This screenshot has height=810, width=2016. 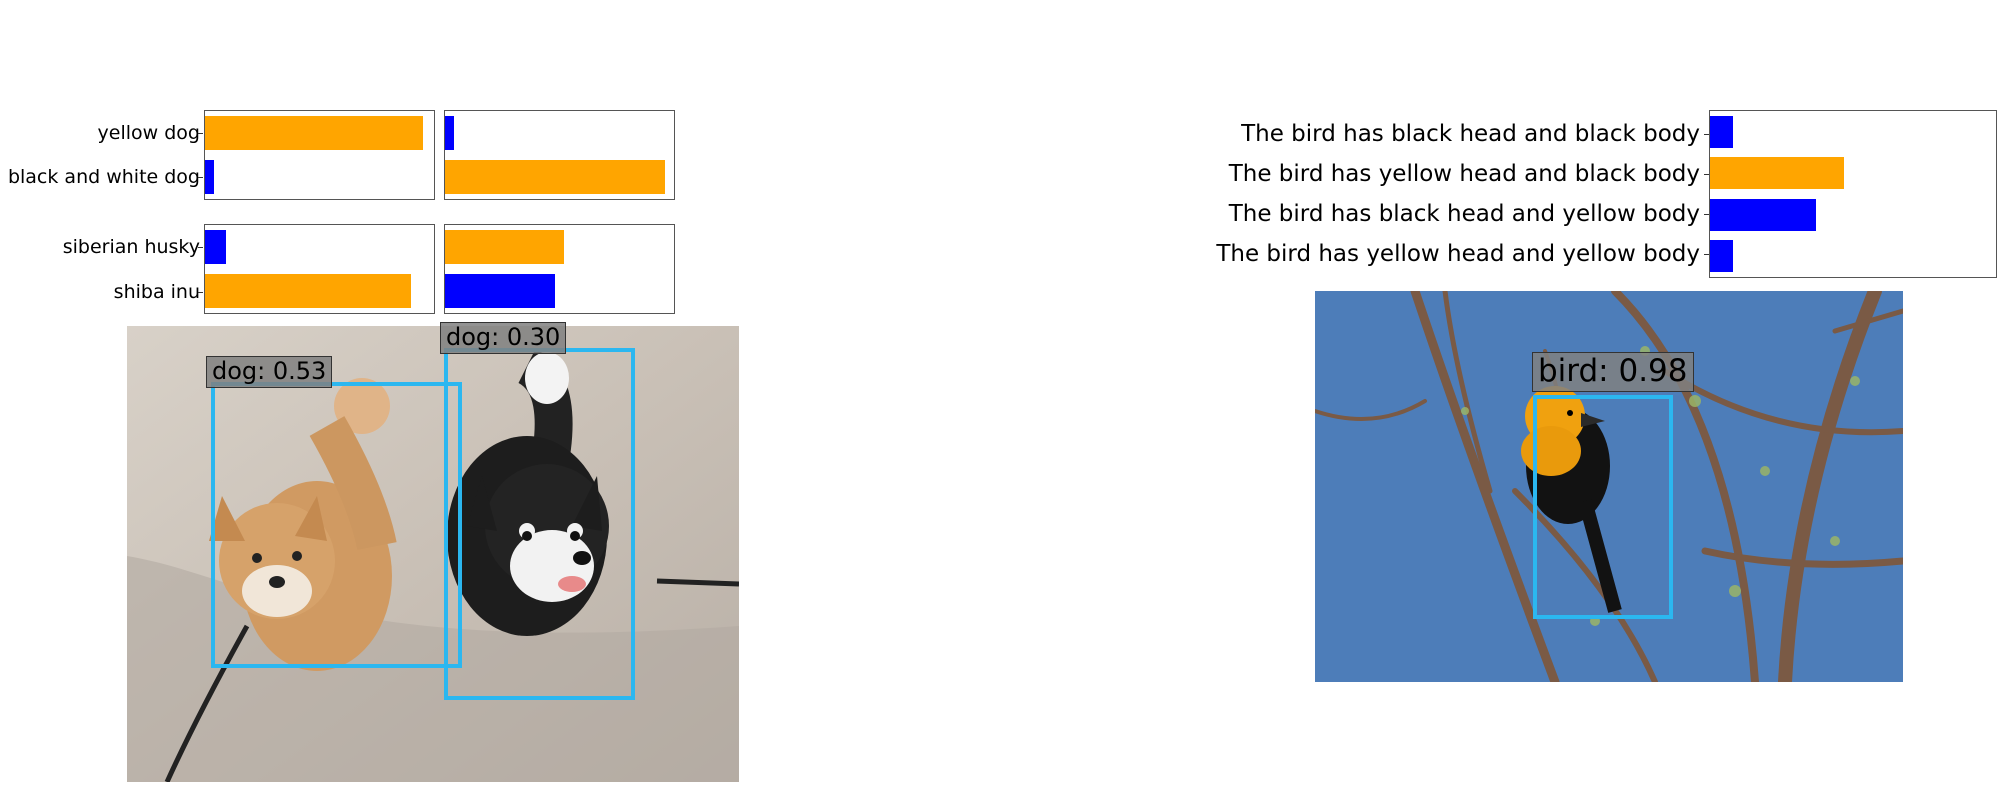 I want to click on y-tick-label-bird-3: The bird has yellow head and yellow body, so click(x=1458, y=254).